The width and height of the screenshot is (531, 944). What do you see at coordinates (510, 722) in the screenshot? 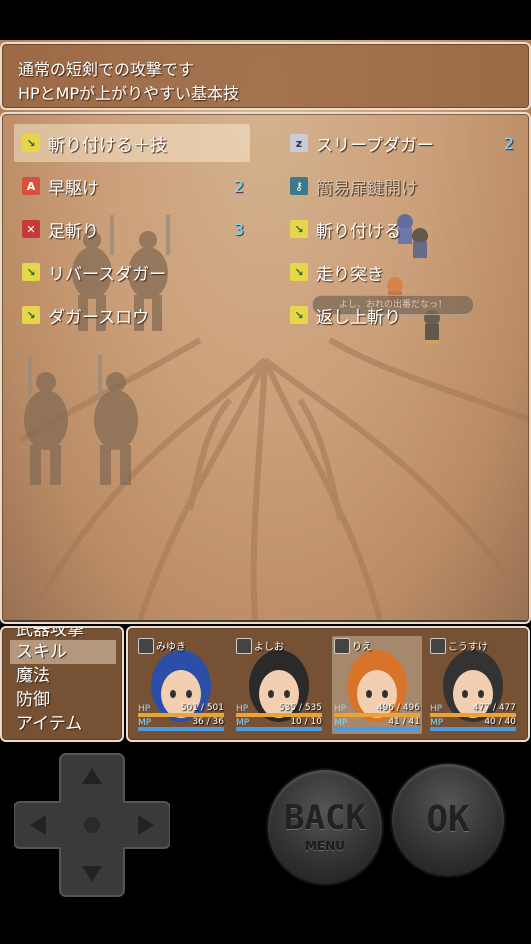
I see `mp-max: 40` at bounding box center [510, 722].